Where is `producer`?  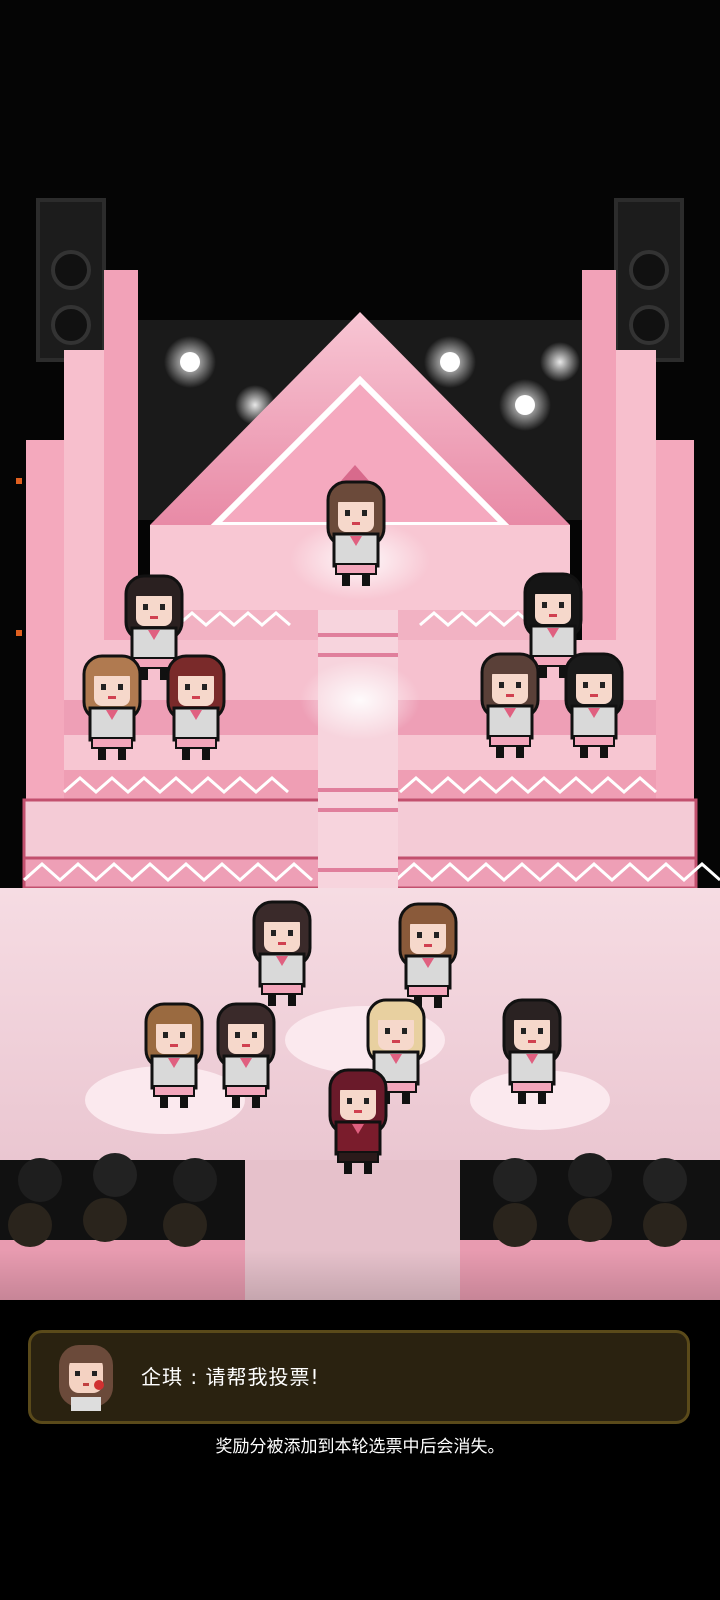 producer is located at coordinates (358, 1121).